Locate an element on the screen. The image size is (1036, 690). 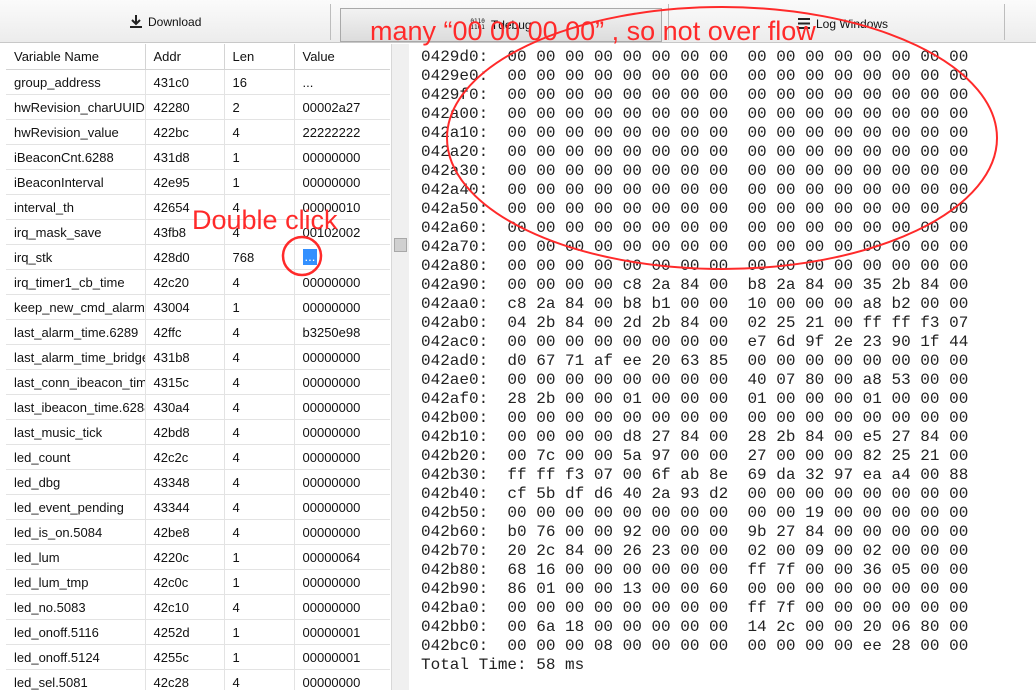
table-row: last_alarm_time_bridge 431b8 4 00000000 is located at coordinates (198, 357).